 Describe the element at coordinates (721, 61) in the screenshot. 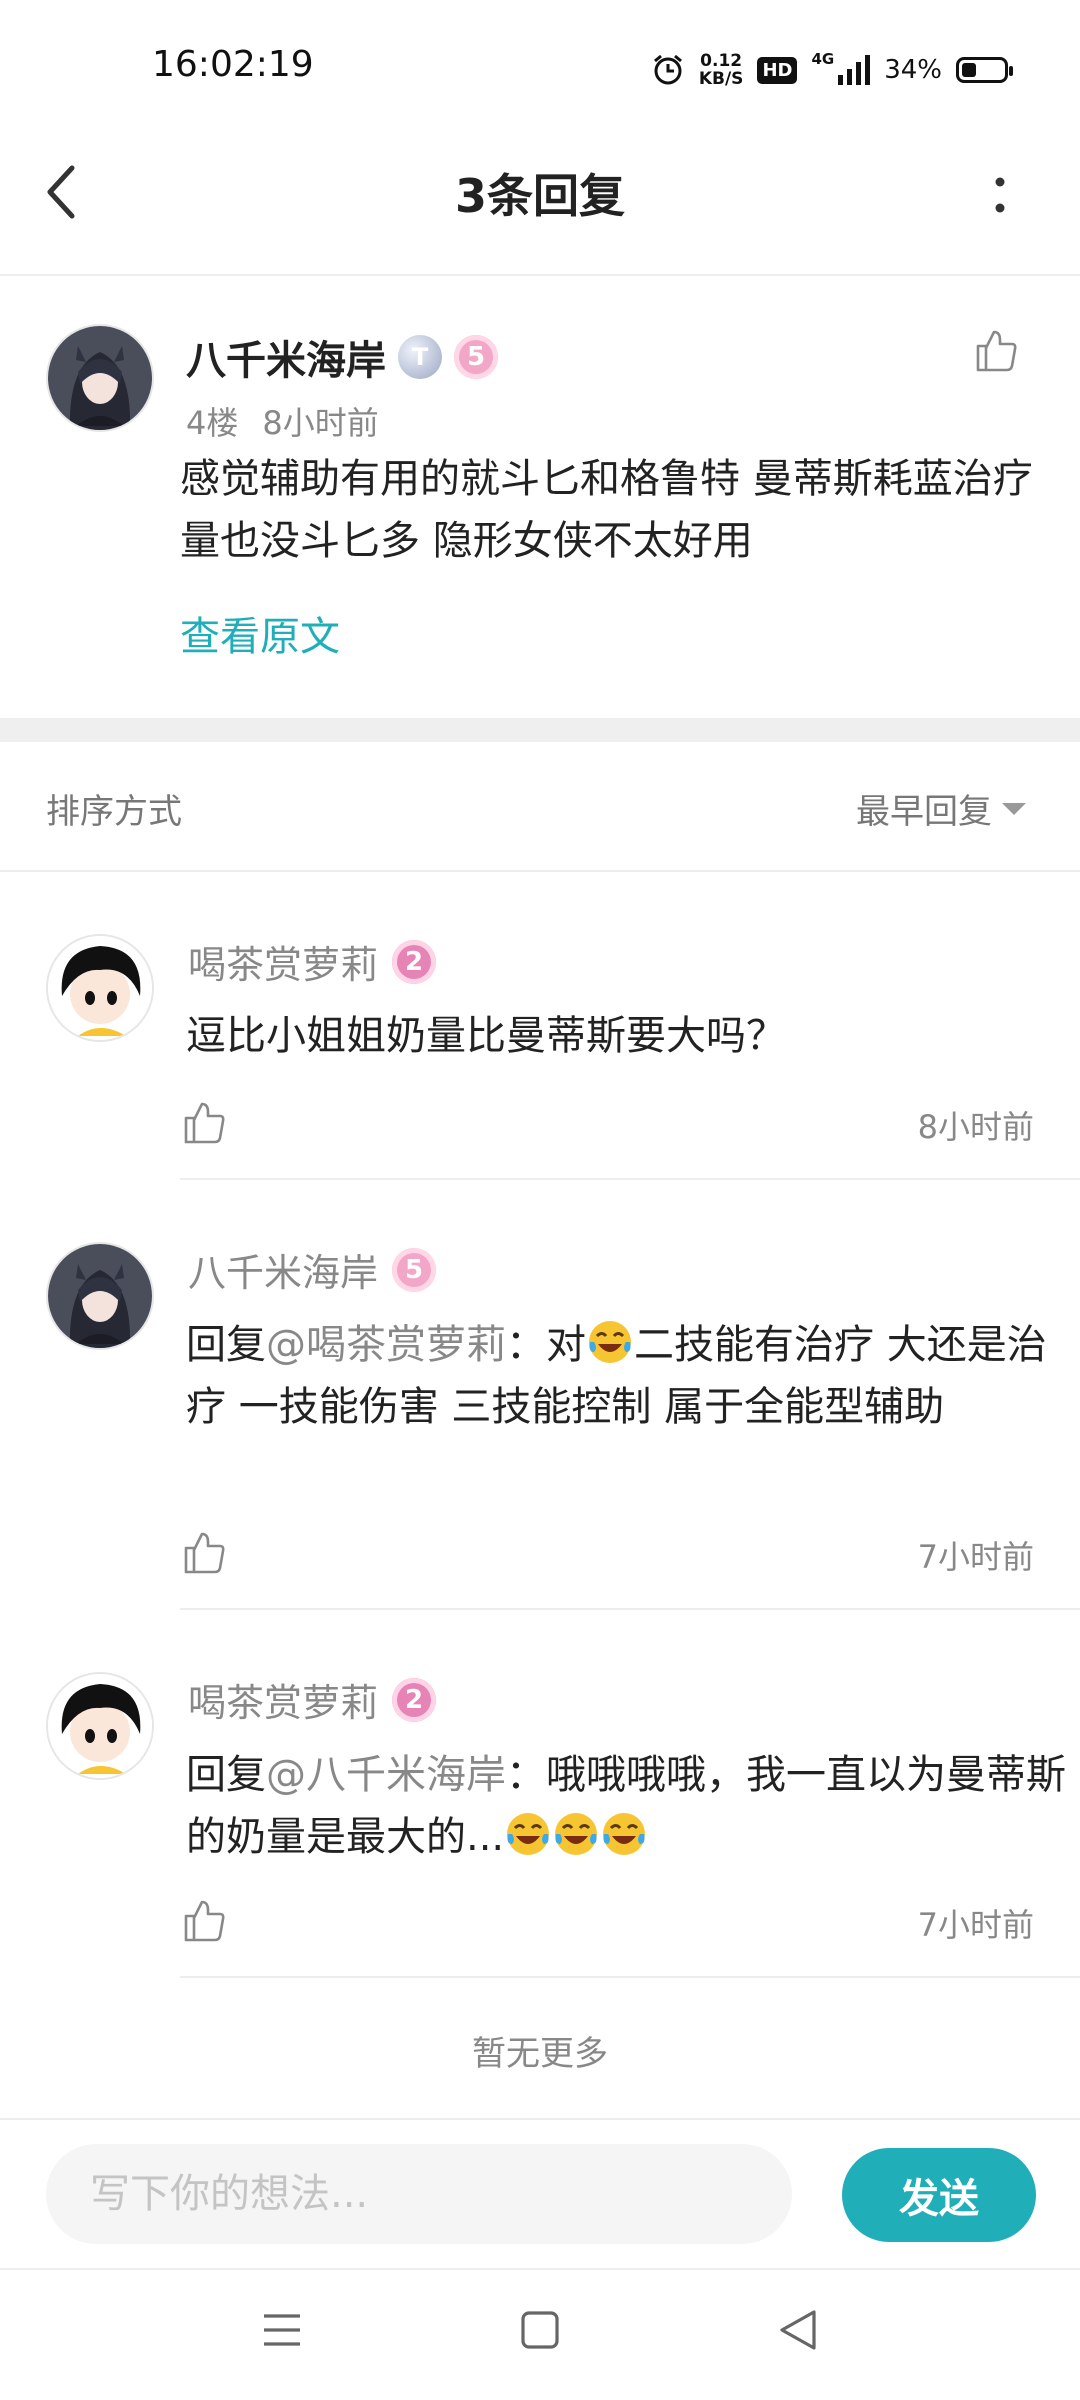

I see `net-speed-value: 0.12` at that location.